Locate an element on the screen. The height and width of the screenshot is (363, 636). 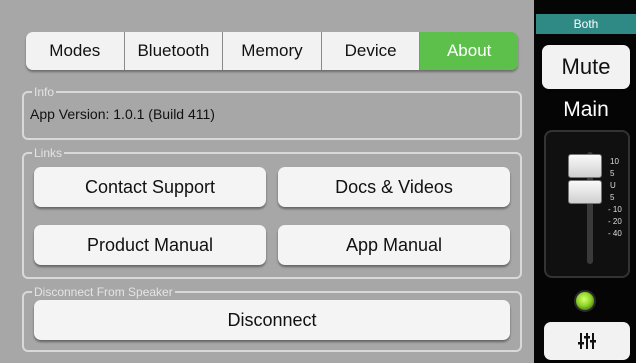
info-group: Info App Version: 1.0.1 (Build 411) is located at coordinates (272, 113).